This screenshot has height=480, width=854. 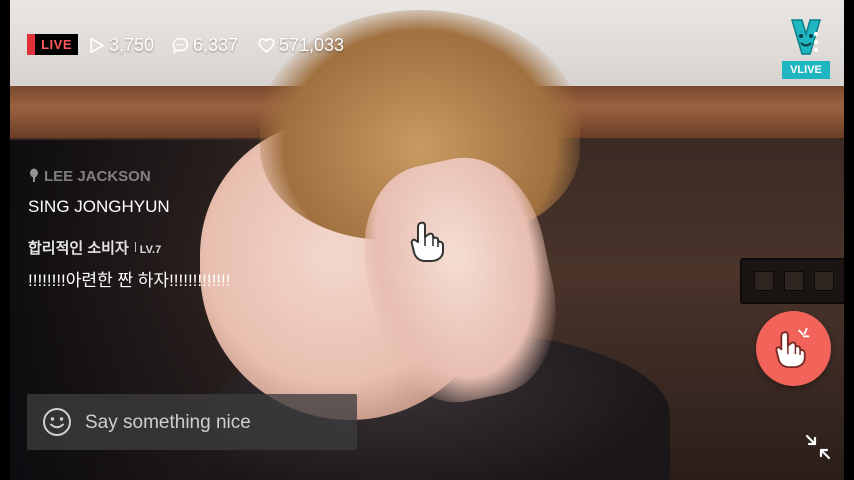 I want to click on smile-icon, so click(x=57, y=422).